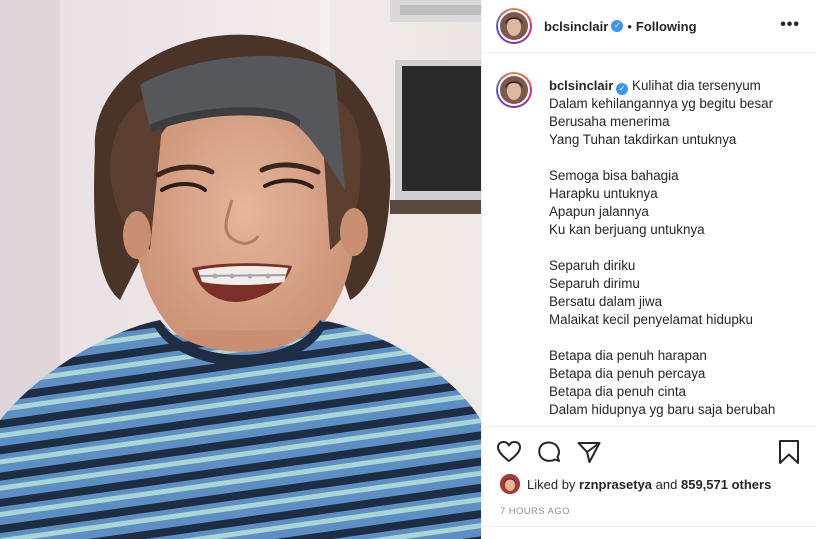  I want to click on caption-line: Bersatu dalam jiwa, so click(606, 301).